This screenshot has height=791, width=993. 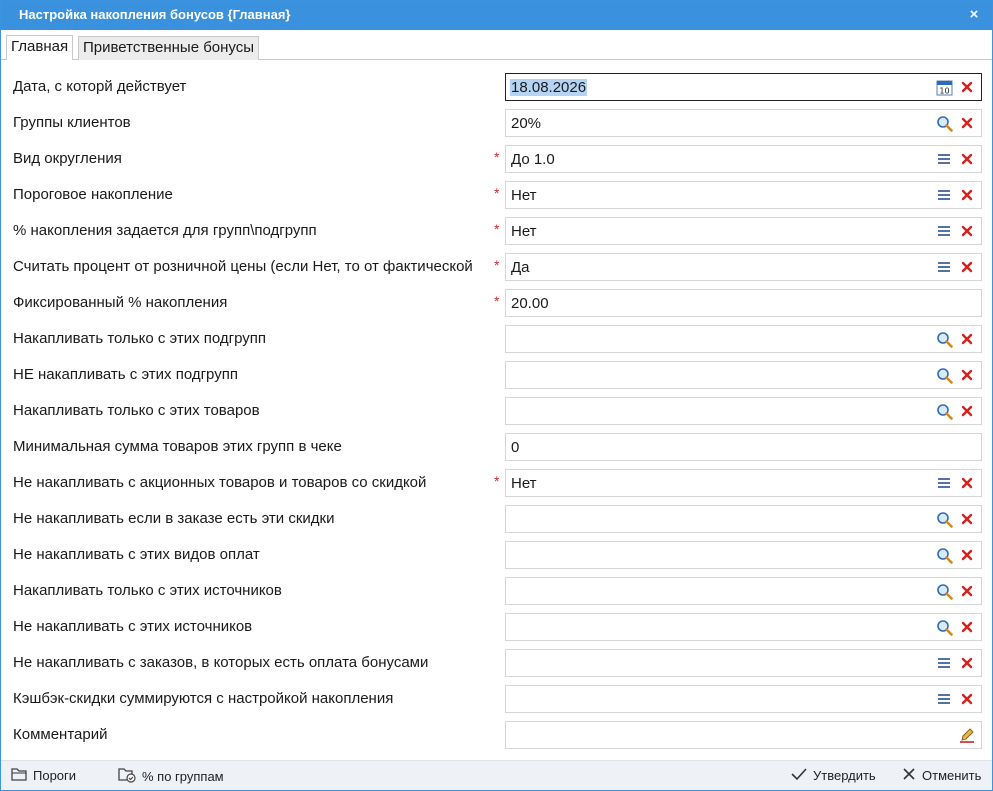 I want to click on thresholds-label: Пороги, so click(x=55, y=775).